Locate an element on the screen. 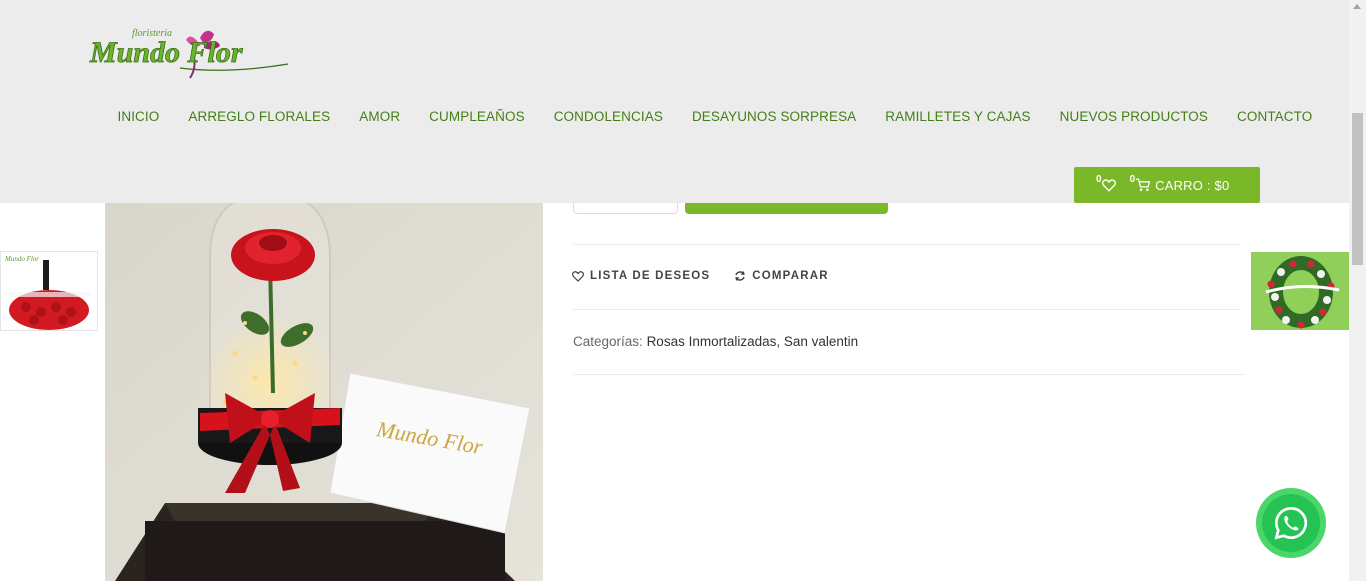 The height and width of the screenshot is (581, 1366). nav-item-cumpleanos: CUMPLEAÑOS is located at coordinates (477, 116).